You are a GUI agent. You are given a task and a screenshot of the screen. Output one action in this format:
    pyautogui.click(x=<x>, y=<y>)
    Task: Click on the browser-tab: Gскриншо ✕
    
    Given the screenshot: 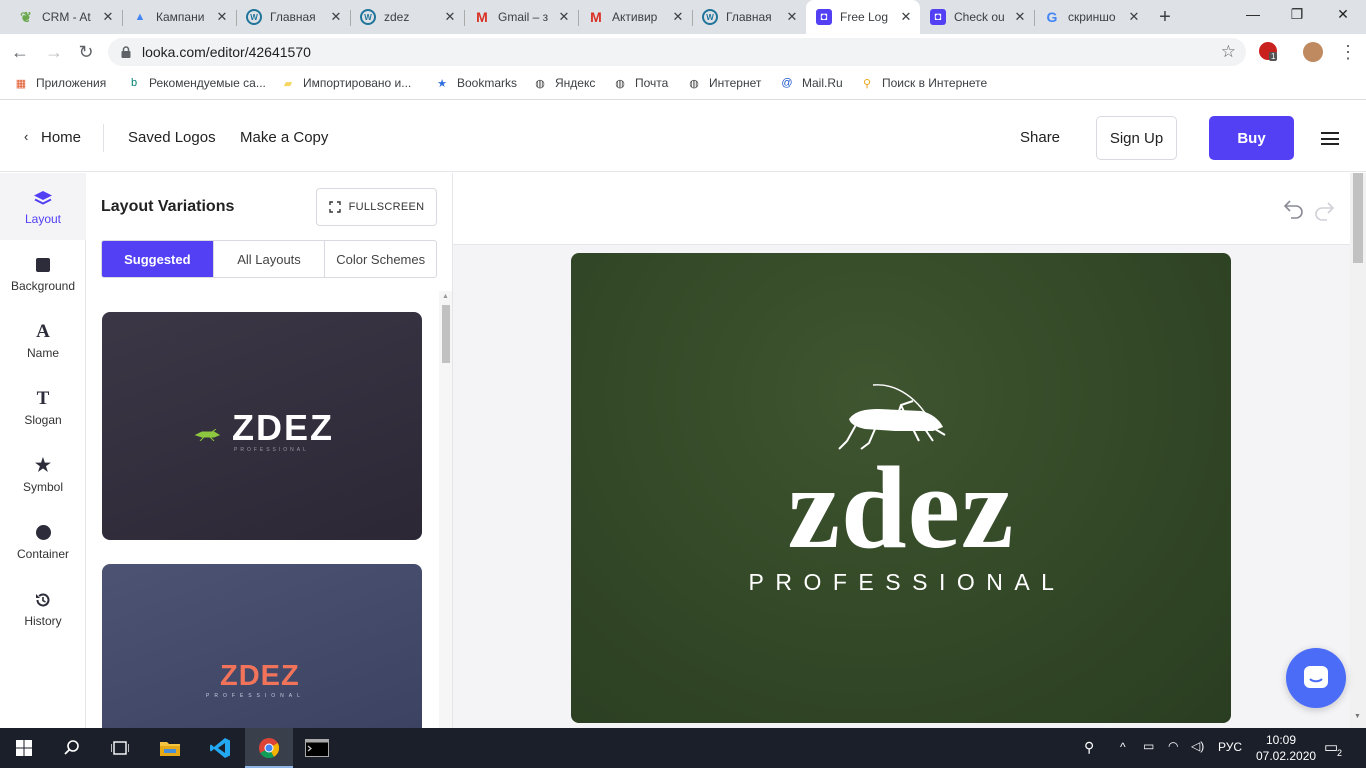 What is the action you would take?
    pyautogui.click(x=1091, y=17)
    